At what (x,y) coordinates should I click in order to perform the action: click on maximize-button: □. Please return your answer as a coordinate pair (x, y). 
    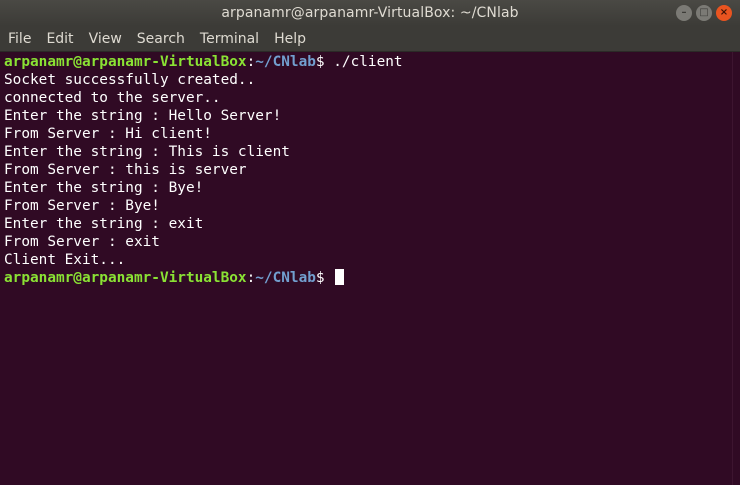
    Looking at the image, I should click on (704, 13).